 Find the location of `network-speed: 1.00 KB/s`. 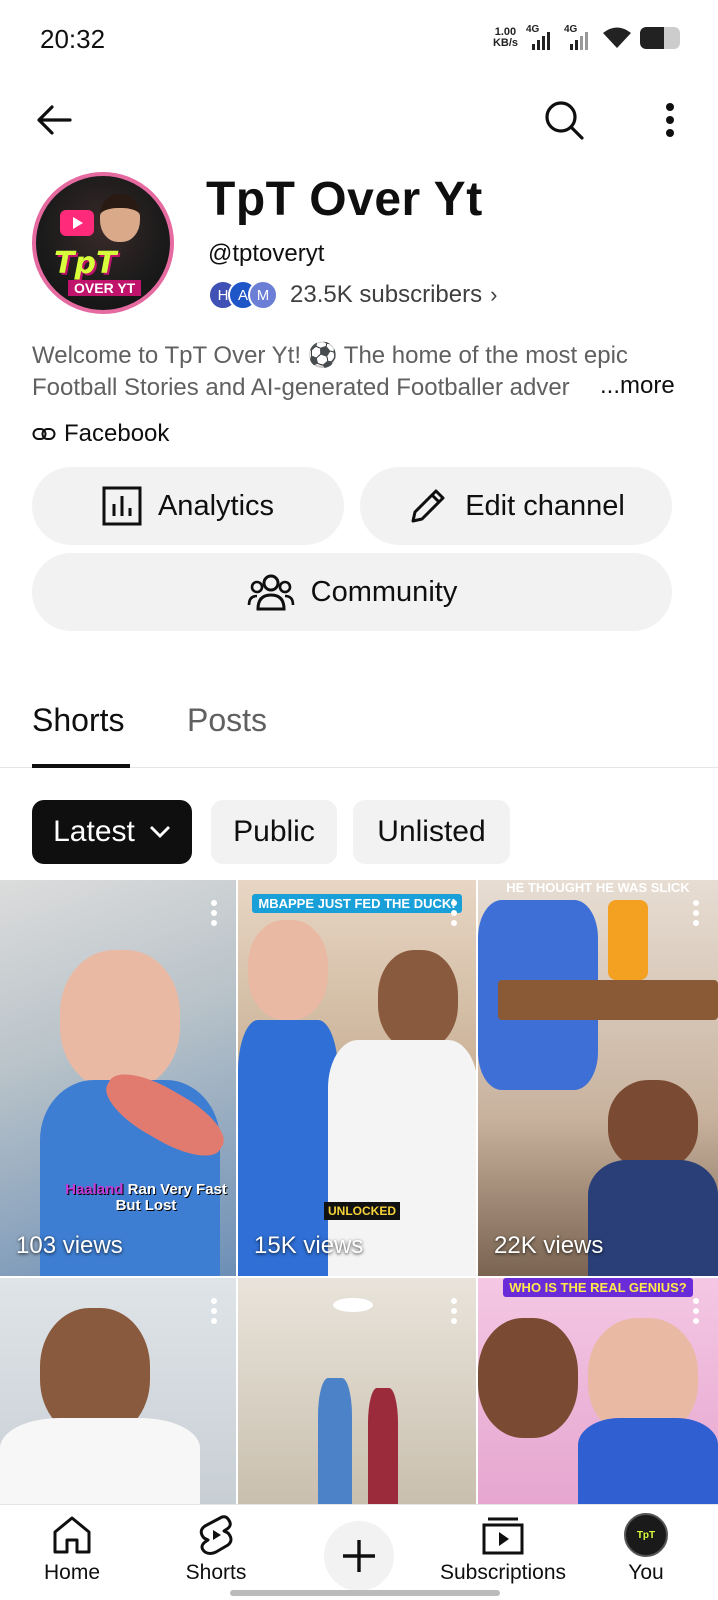

network-speed: 1.00 KB/s is located at coordinates (505, 37).